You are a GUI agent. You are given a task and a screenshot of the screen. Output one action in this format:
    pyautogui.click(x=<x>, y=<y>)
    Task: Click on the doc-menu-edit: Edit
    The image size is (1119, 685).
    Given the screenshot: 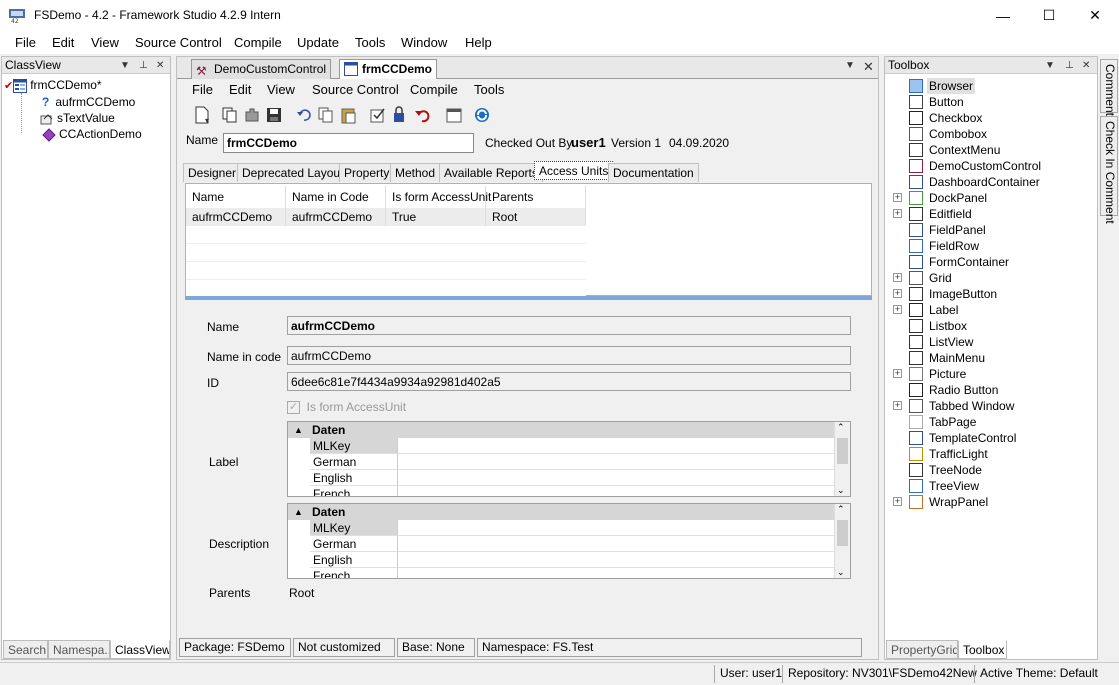 What is the action you would take?
    pyautogui.click(x=240, y=89)
    